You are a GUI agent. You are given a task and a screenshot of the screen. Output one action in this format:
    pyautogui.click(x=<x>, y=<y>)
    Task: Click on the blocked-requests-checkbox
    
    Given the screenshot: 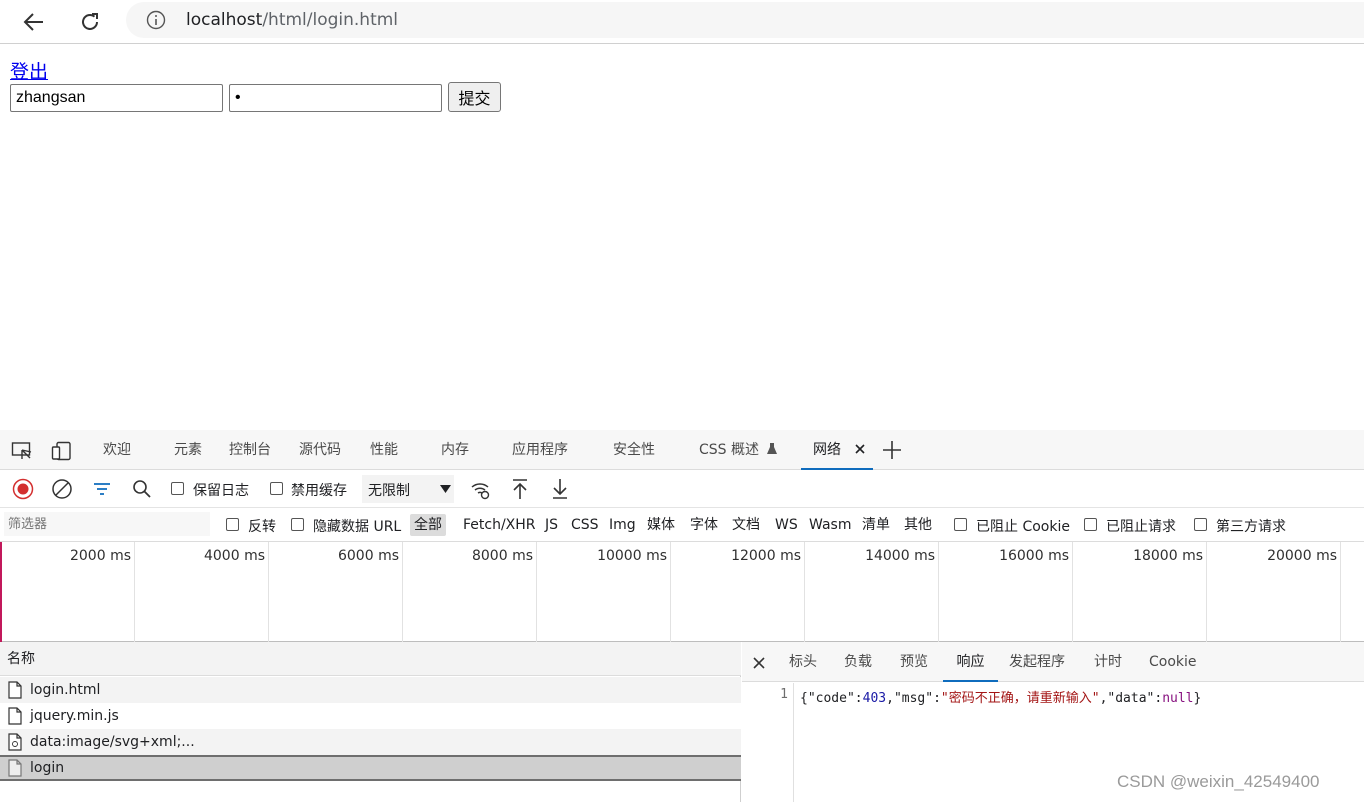 What is the action you would take?
    pyautogui.click(x=1090, y=524)
    